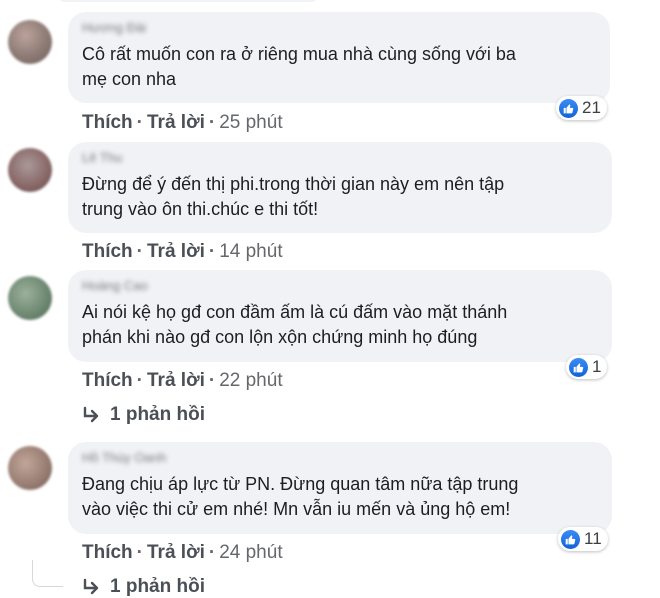 The image size is (660, 598). I want to click on reaction-count: 1, so click(597, 366).